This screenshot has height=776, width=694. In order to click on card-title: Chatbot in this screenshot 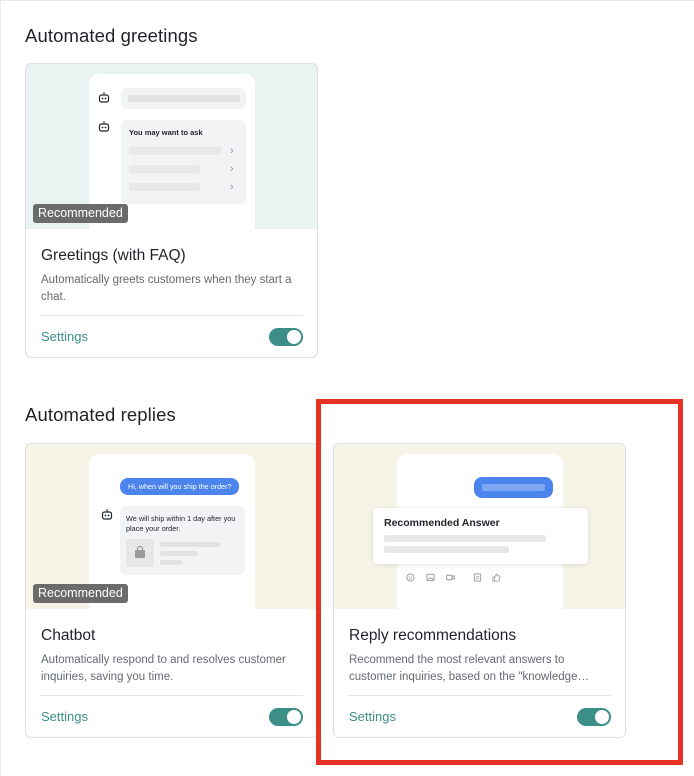, I will do `click(68, 635)`.